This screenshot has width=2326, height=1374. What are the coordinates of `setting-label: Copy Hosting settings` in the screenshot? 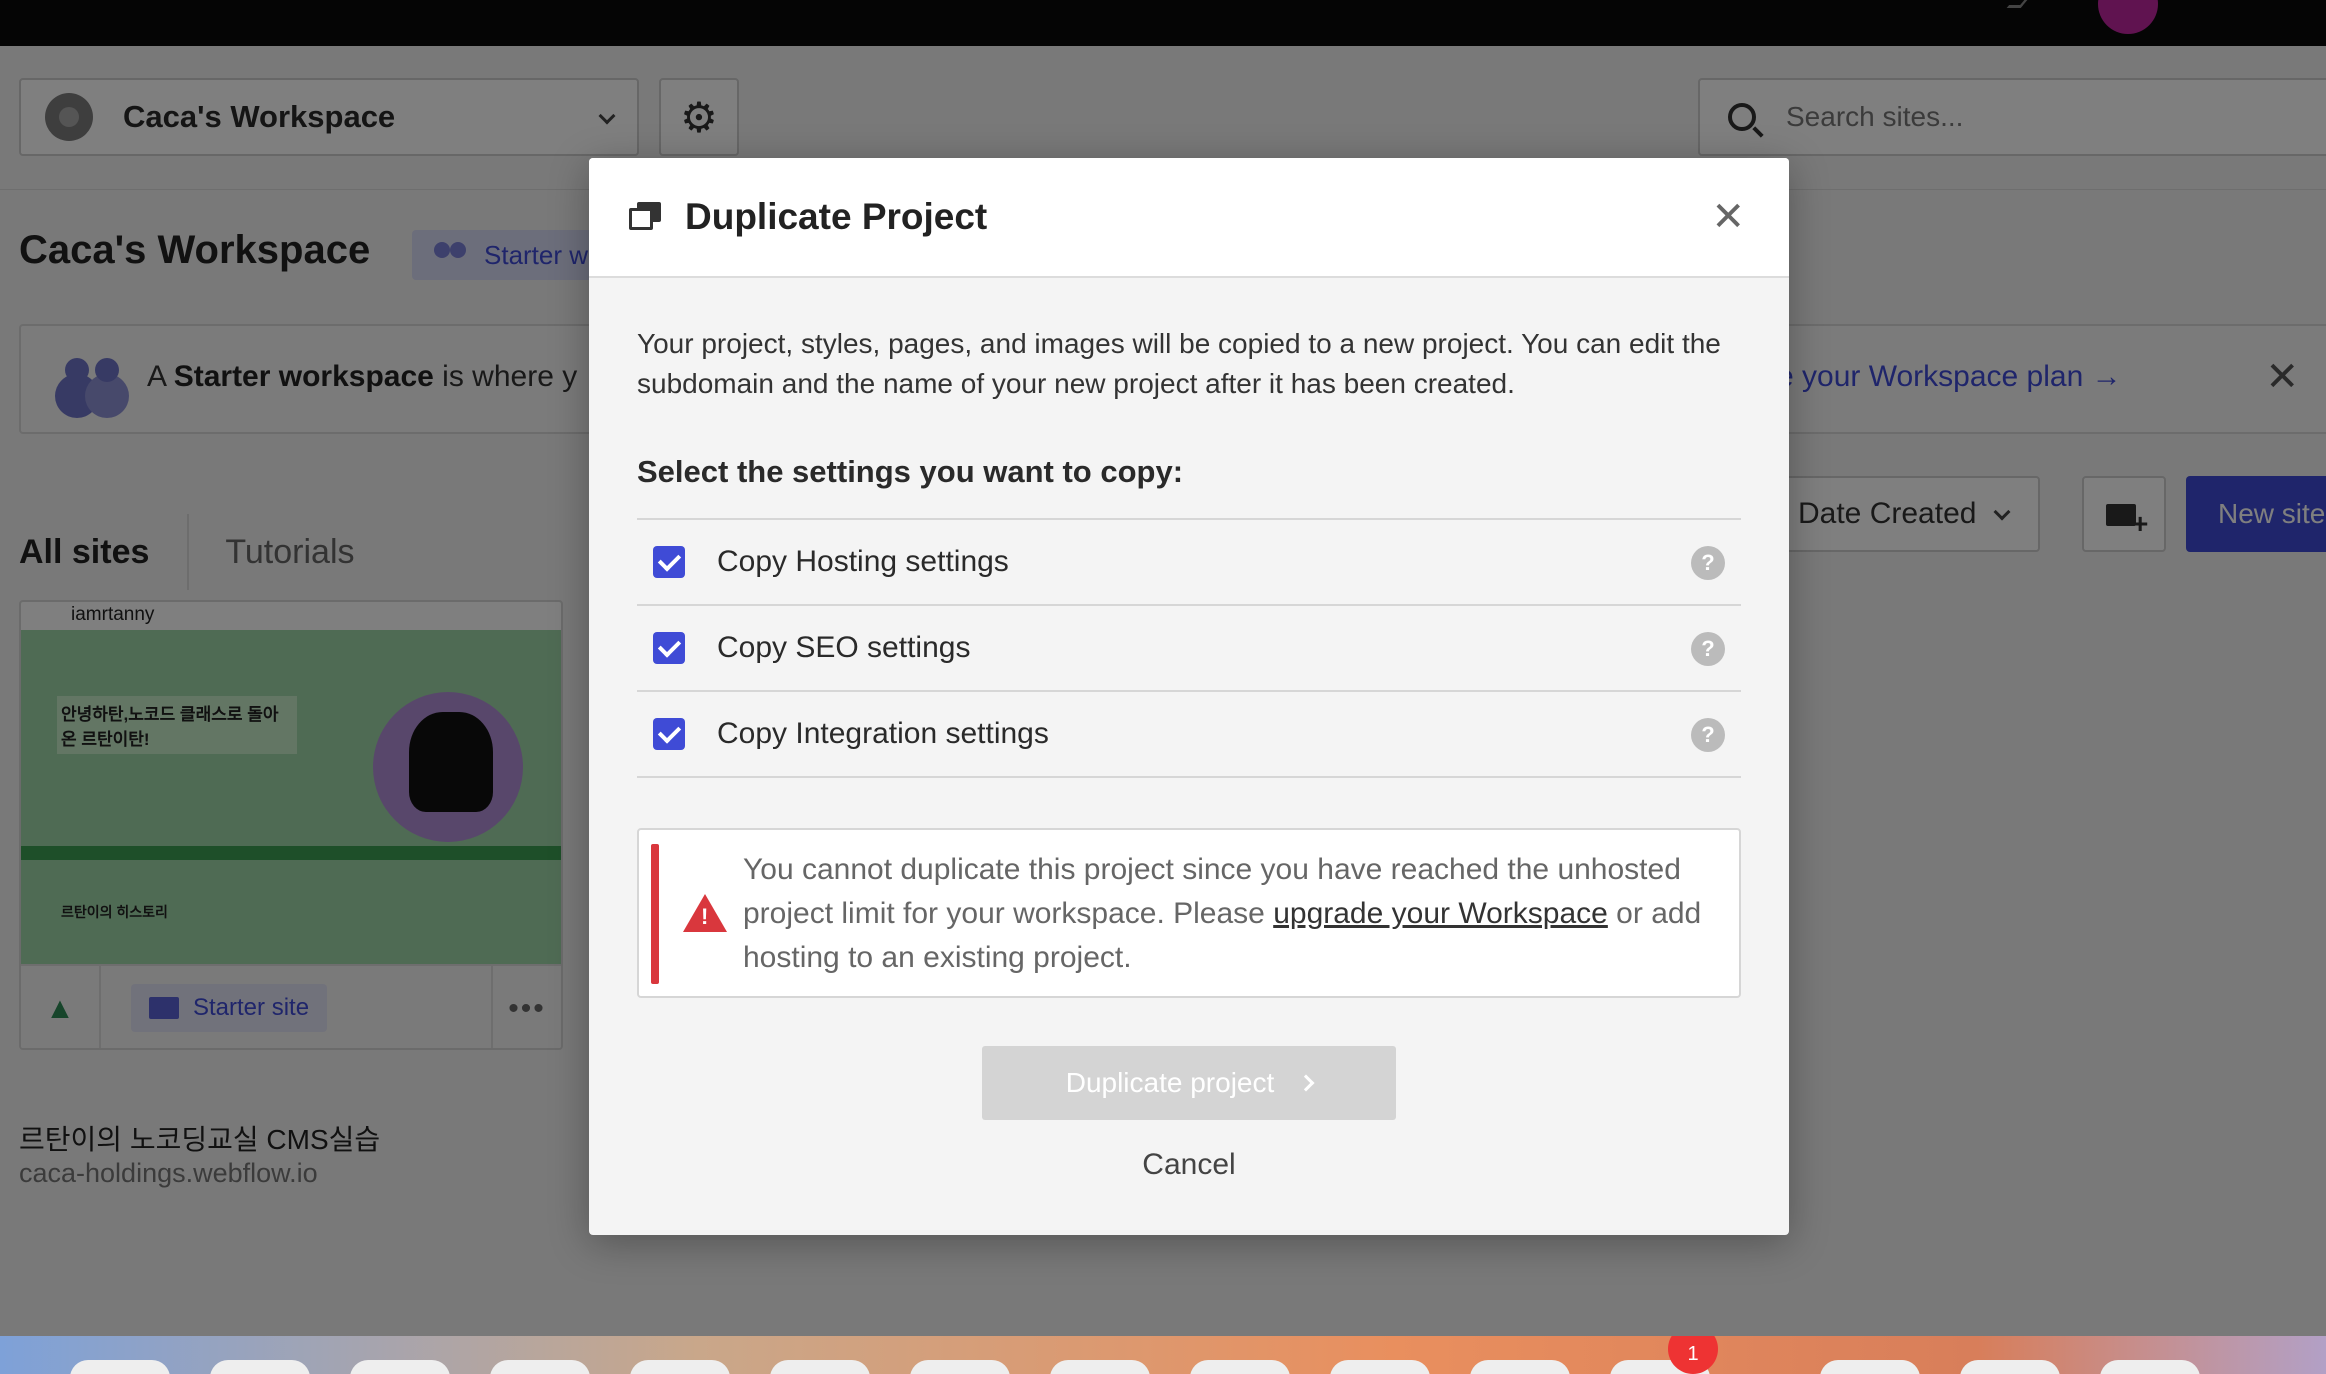 It's located at (863, 561).